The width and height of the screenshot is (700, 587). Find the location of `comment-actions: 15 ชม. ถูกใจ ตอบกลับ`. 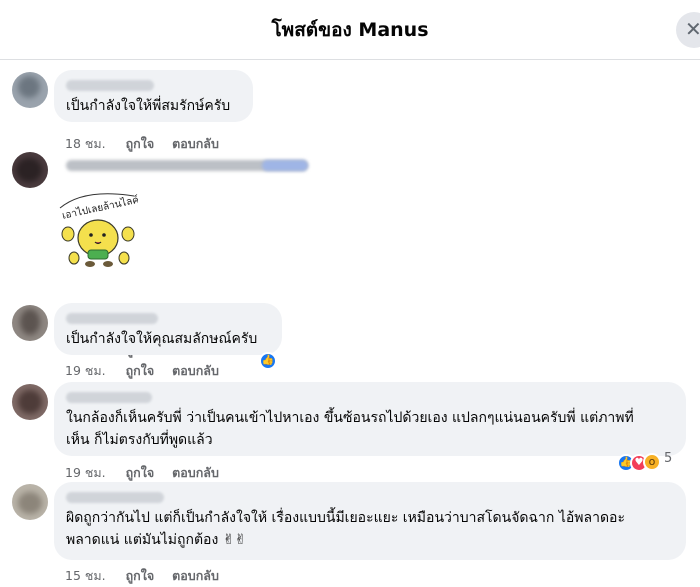

comment-actions: 15 ชม. ถูกใจ ตอบกลับ is located at coordinates (142, 576).